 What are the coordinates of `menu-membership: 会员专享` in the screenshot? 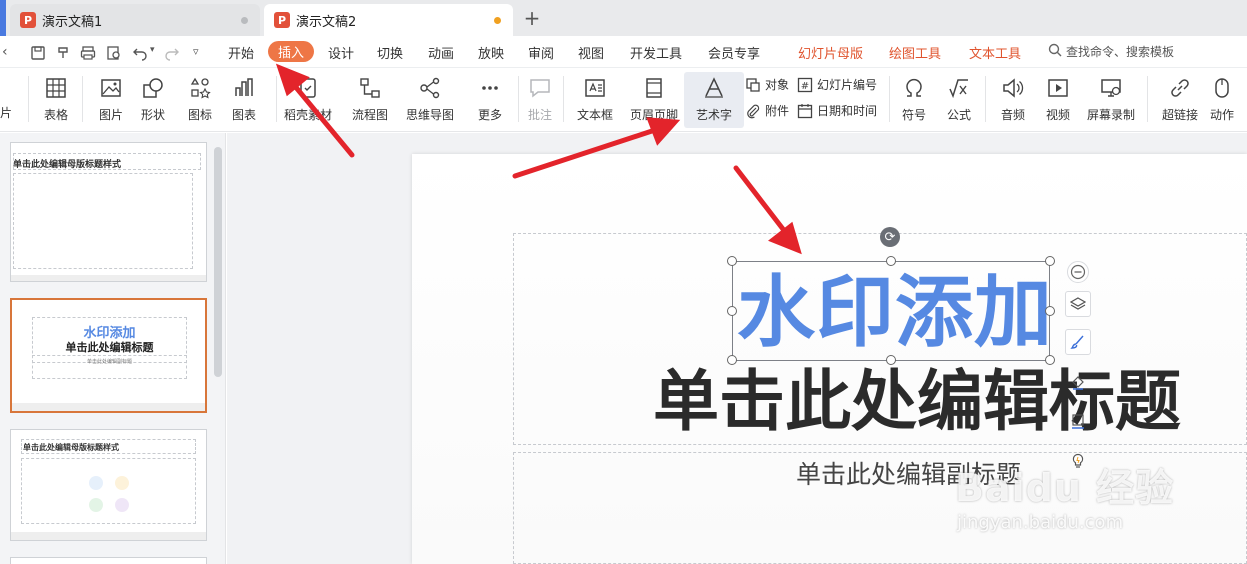 It's located at (734, 52).